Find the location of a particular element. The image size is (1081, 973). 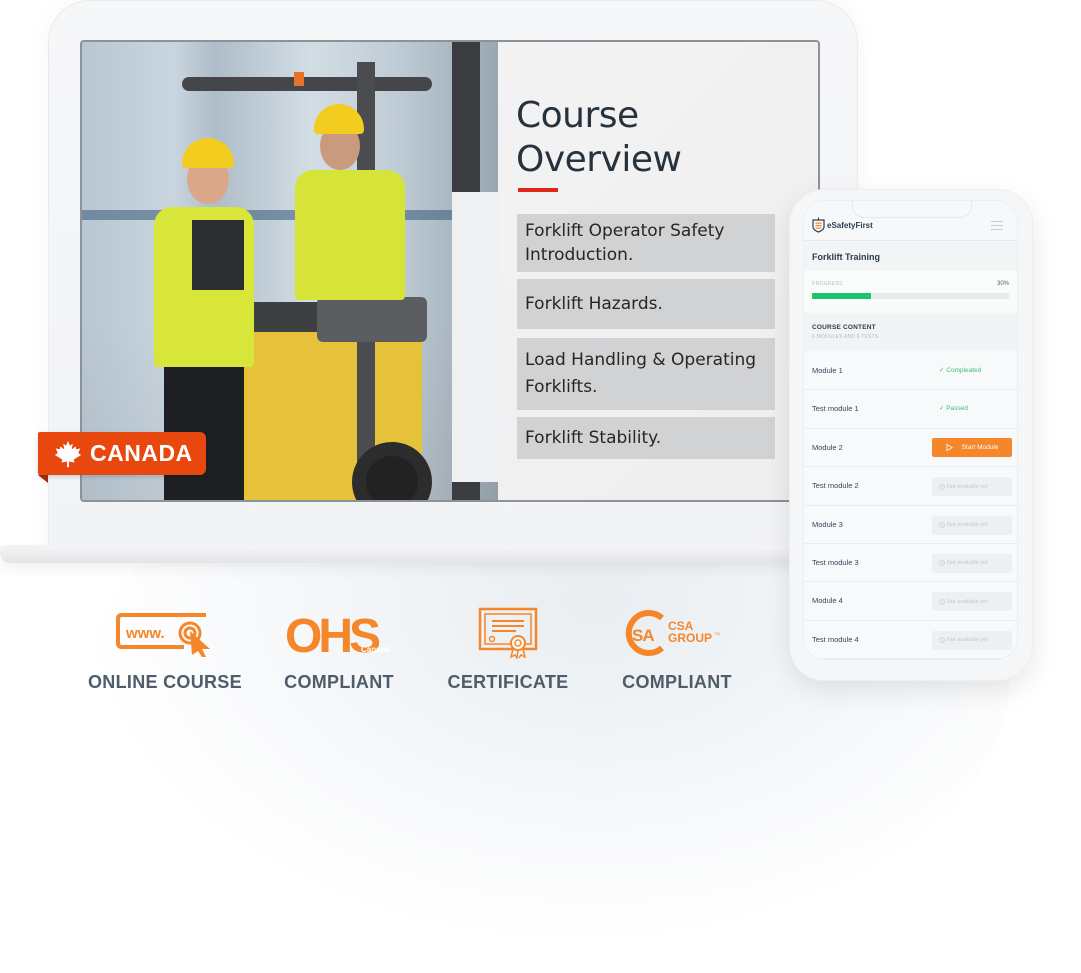

progress-bar is located at coordinates (910, 296).